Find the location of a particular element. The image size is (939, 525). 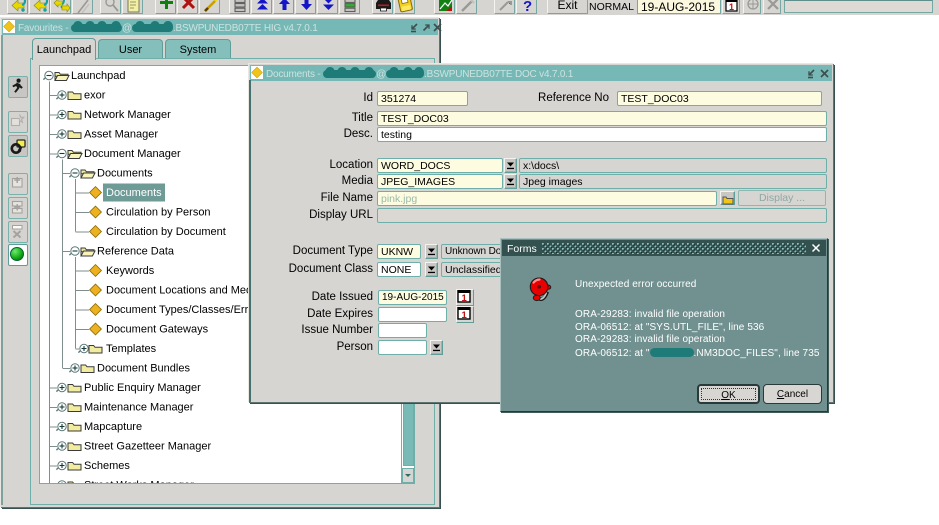

svg-text: Templates is located at coordinates (131, 349).